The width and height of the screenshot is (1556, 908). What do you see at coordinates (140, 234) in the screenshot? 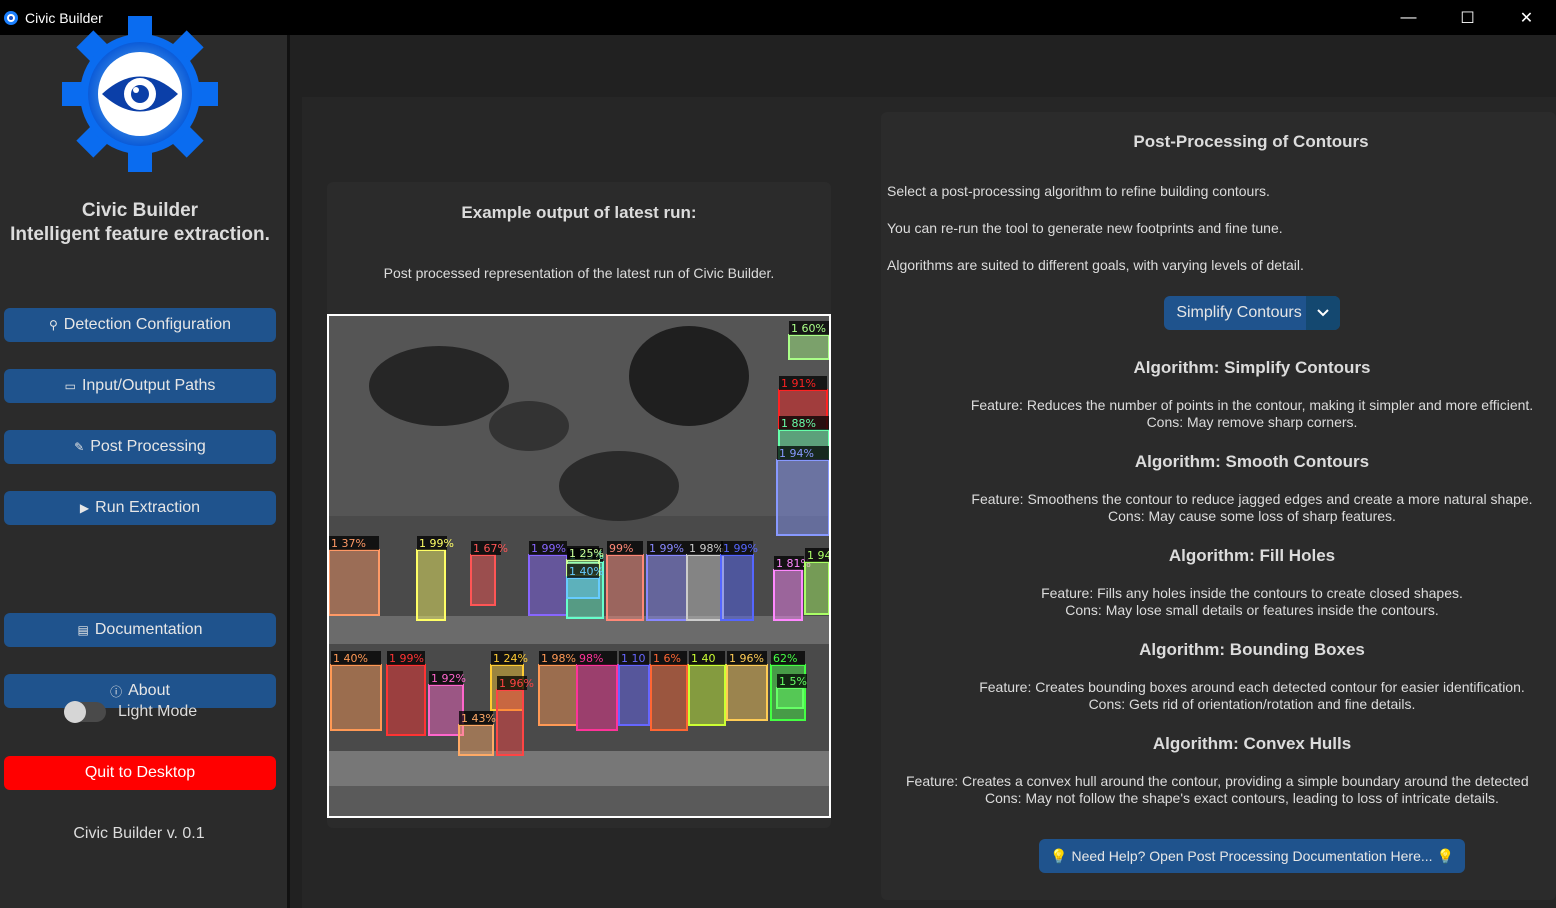
I see `app-tagline: Intelligent feature extraction.` at bounding box center [140, 234].